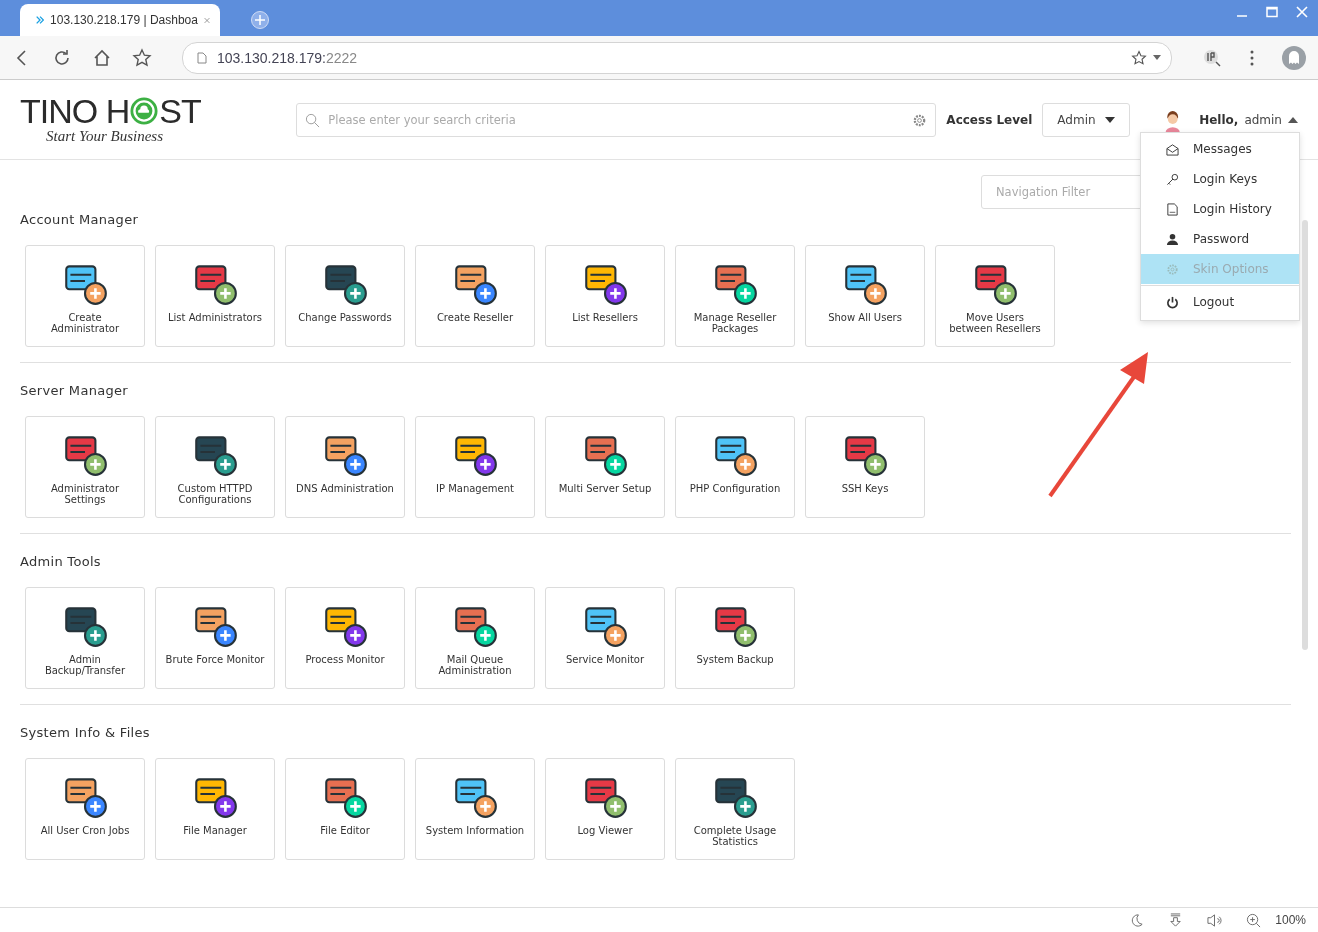  What do you see at coordinates (345, 809) in the screenshot?
I see `tool-tile: File Editor` at bounding box center [345, 809].